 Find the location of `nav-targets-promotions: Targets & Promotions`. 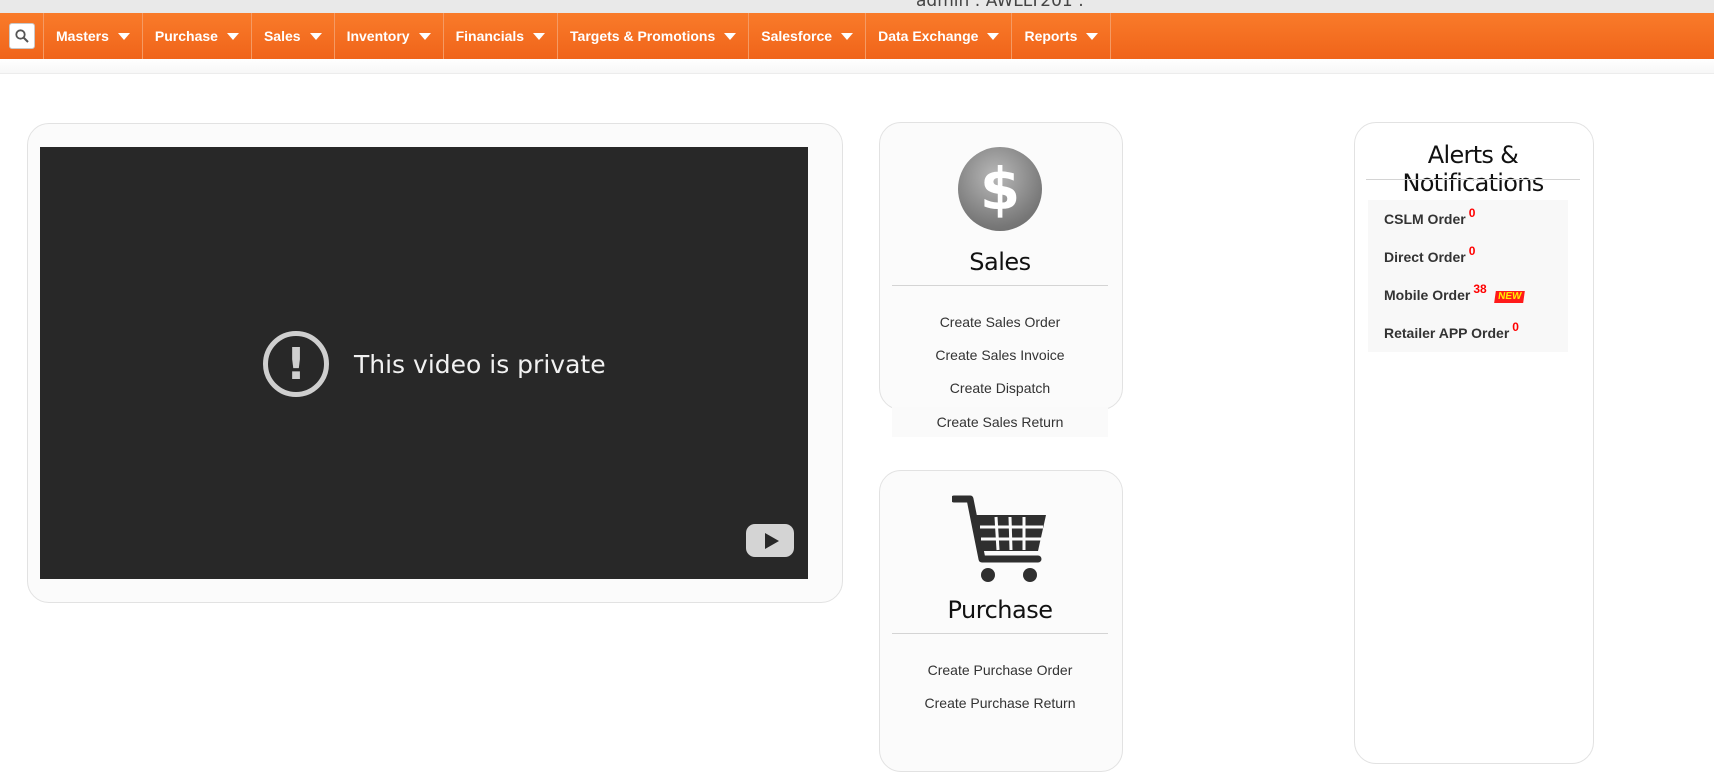

nav-targets-promotions: Targets & Promotions is located at coordinates (654, 36).